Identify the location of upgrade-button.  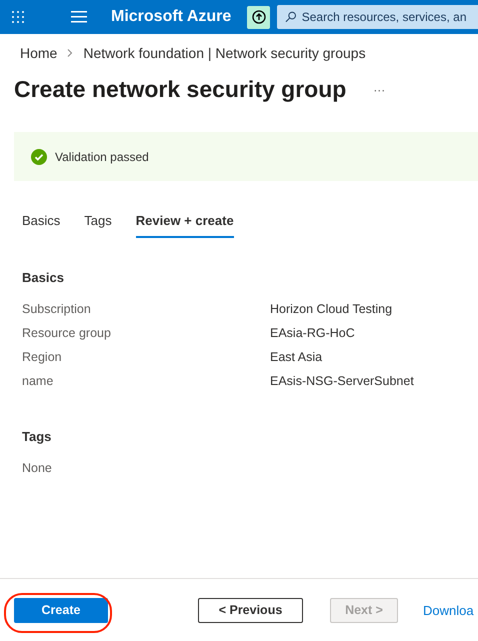
(258, 17).